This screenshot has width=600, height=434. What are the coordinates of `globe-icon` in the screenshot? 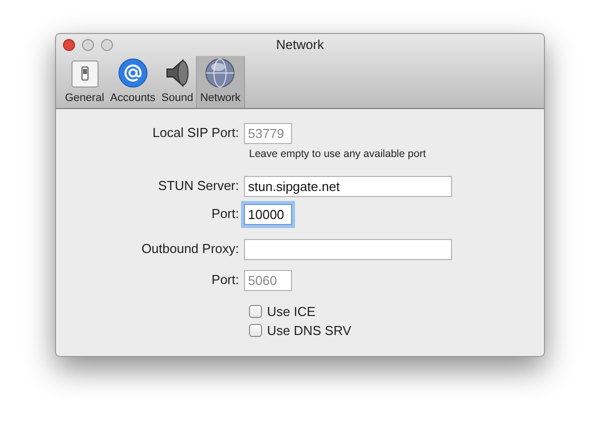 It's located at (220, 73).